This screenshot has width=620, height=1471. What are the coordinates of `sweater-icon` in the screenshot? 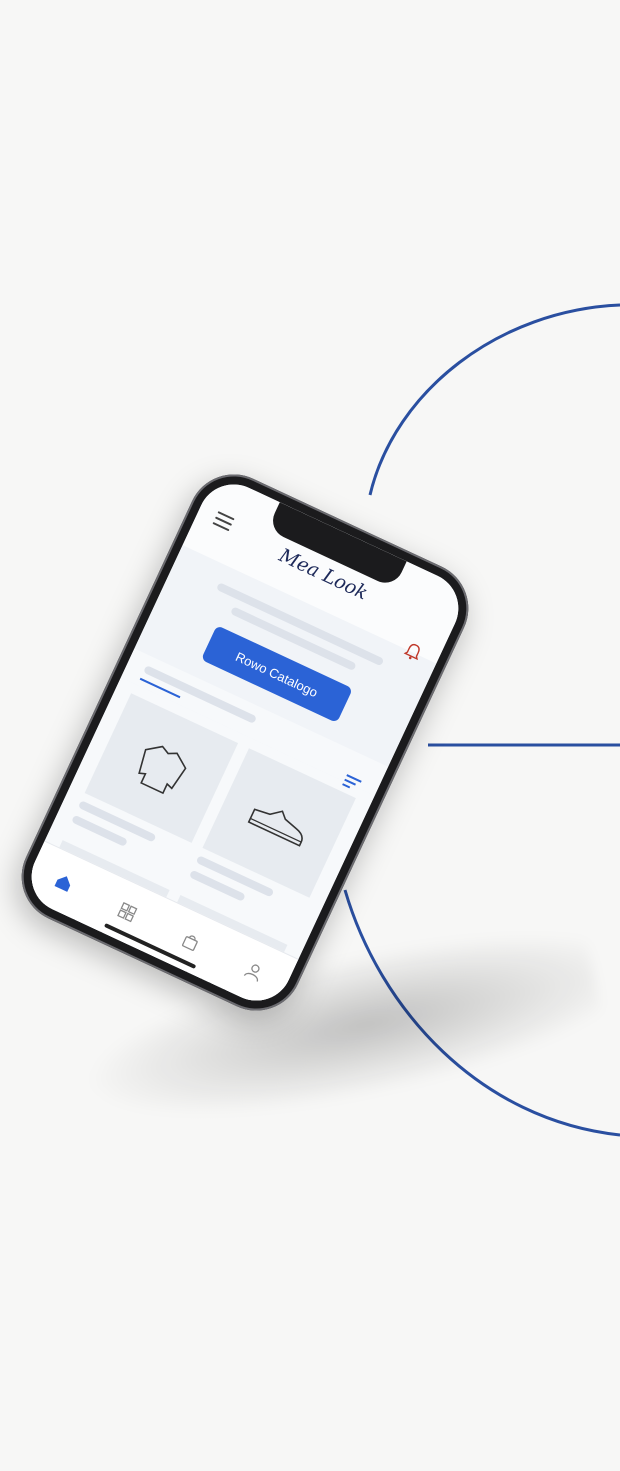 It's located at (162, 770).